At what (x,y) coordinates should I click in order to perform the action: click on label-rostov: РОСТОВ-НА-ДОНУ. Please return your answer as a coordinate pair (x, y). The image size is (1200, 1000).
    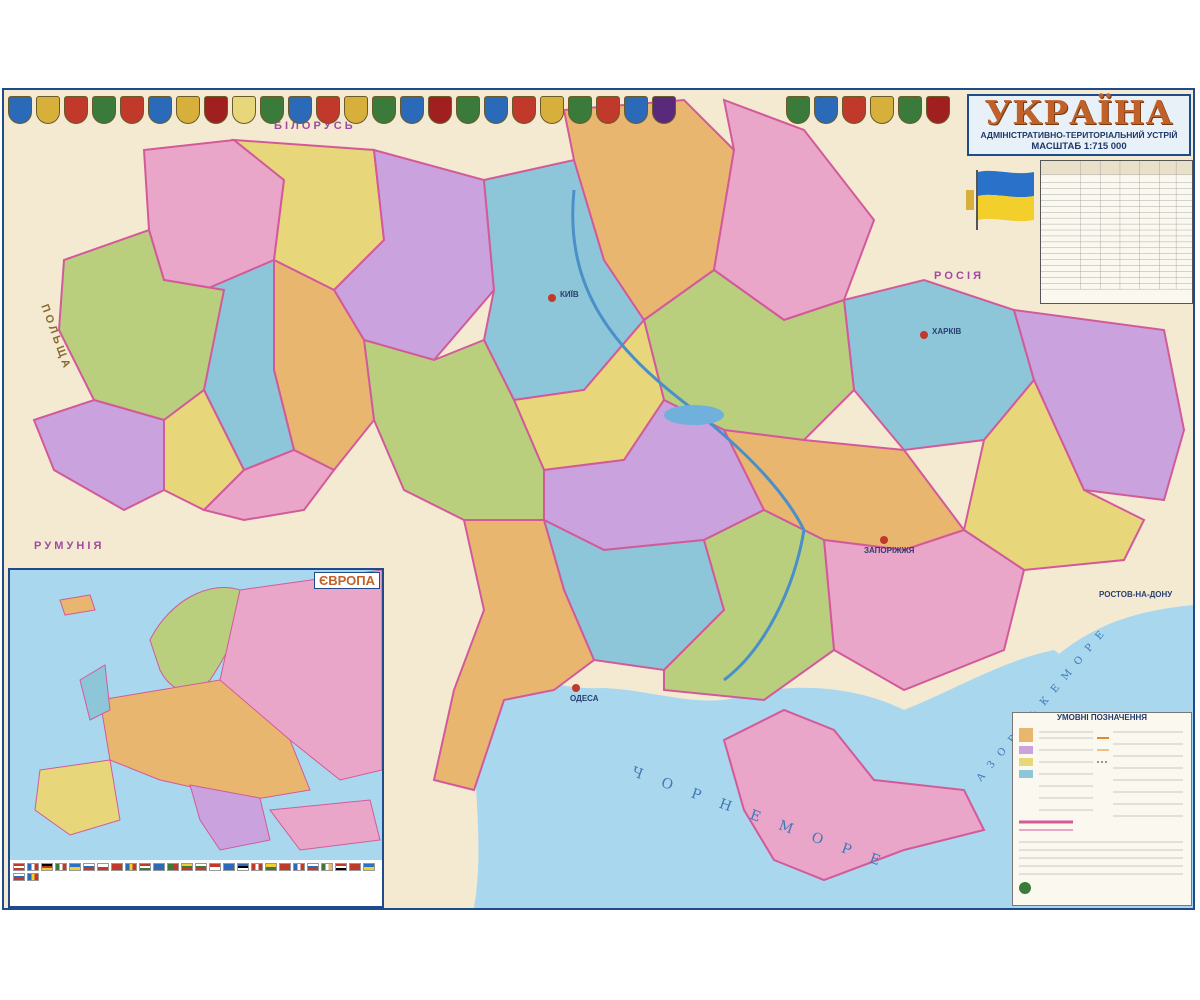
    Looking at the image, I should click on (1136, 594).